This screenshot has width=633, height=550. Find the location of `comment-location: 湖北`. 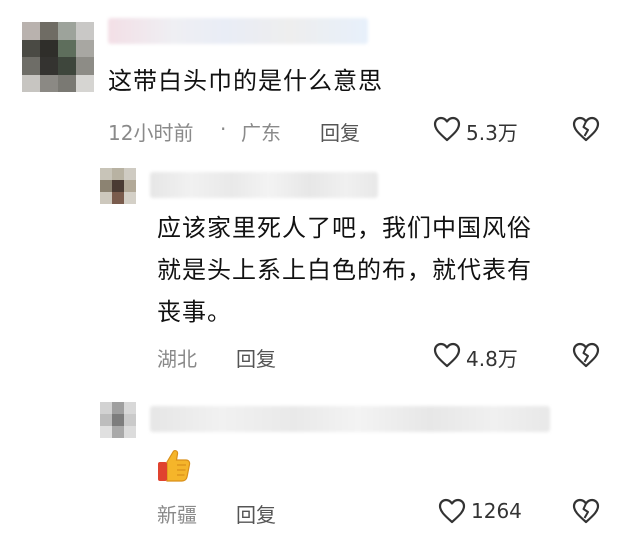

comment-location: 湖北 is located at coordinates (177, 359).